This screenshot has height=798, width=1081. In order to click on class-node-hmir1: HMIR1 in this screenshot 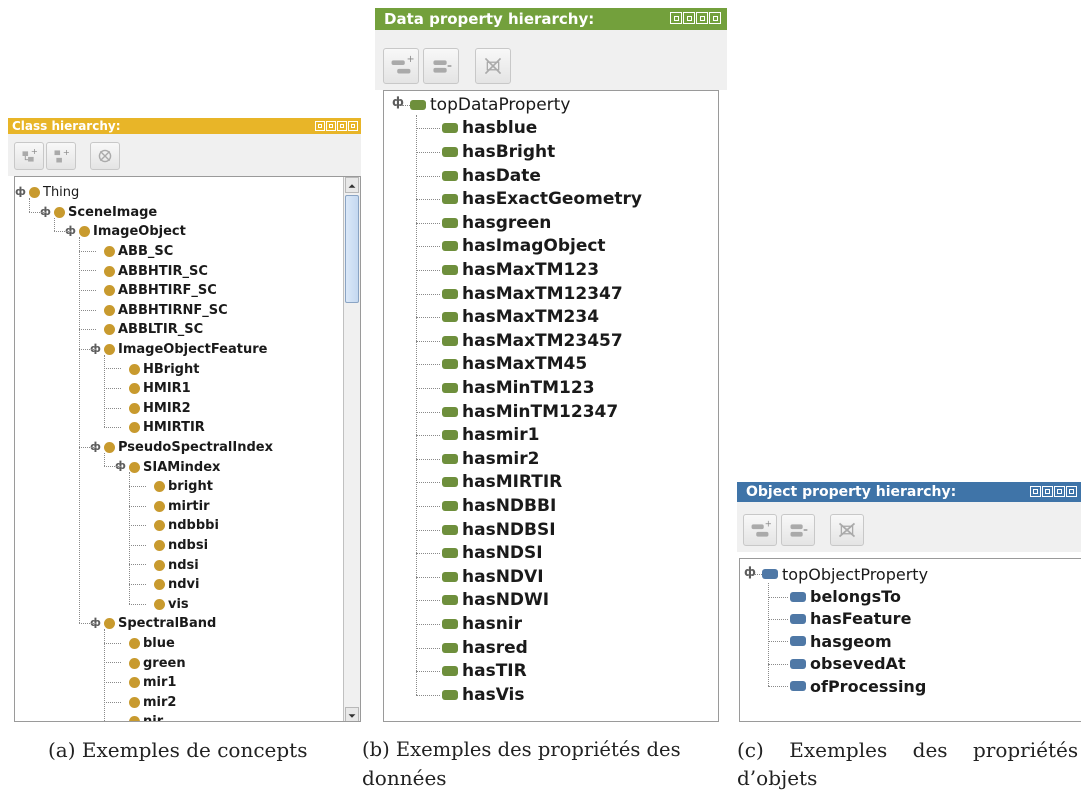, I will do `click(160, 389)`.